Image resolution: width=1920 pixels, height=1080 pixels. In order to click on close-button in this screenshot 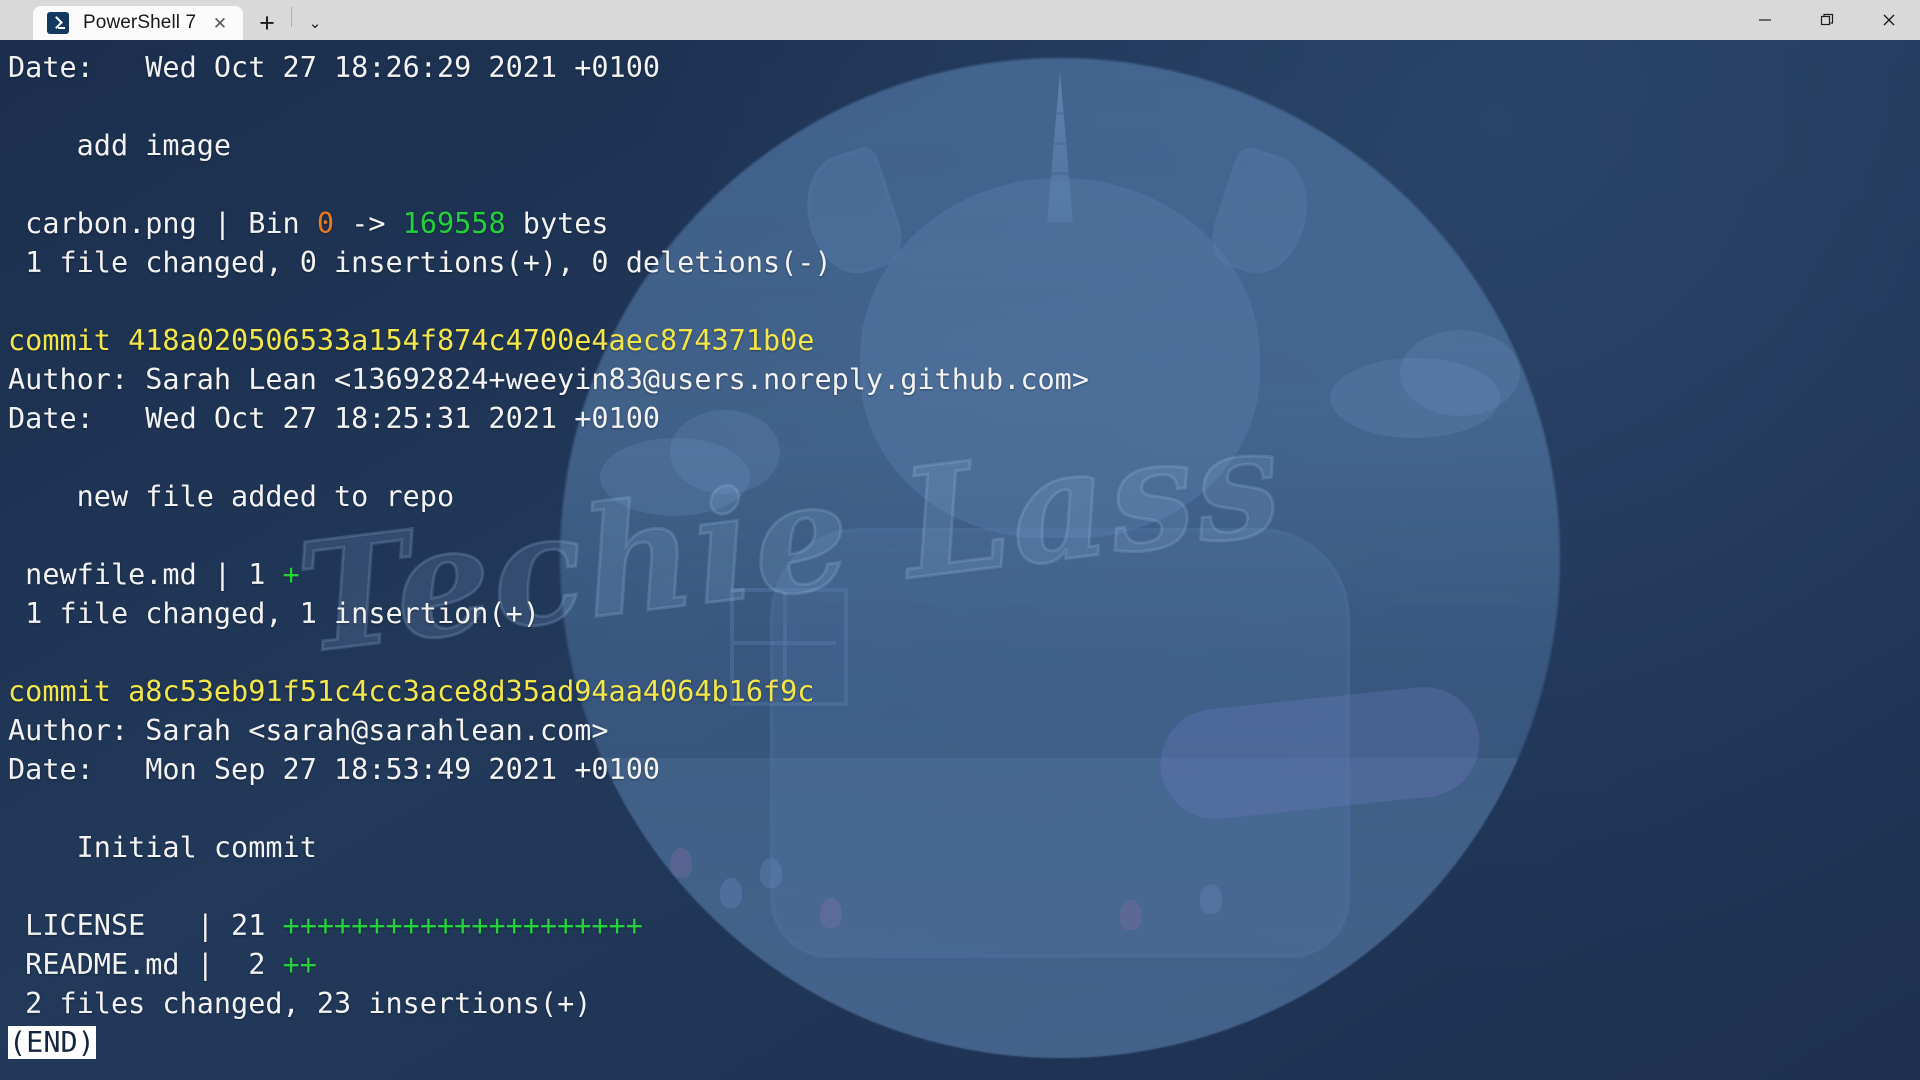, I will do `click(1889, 20)`.